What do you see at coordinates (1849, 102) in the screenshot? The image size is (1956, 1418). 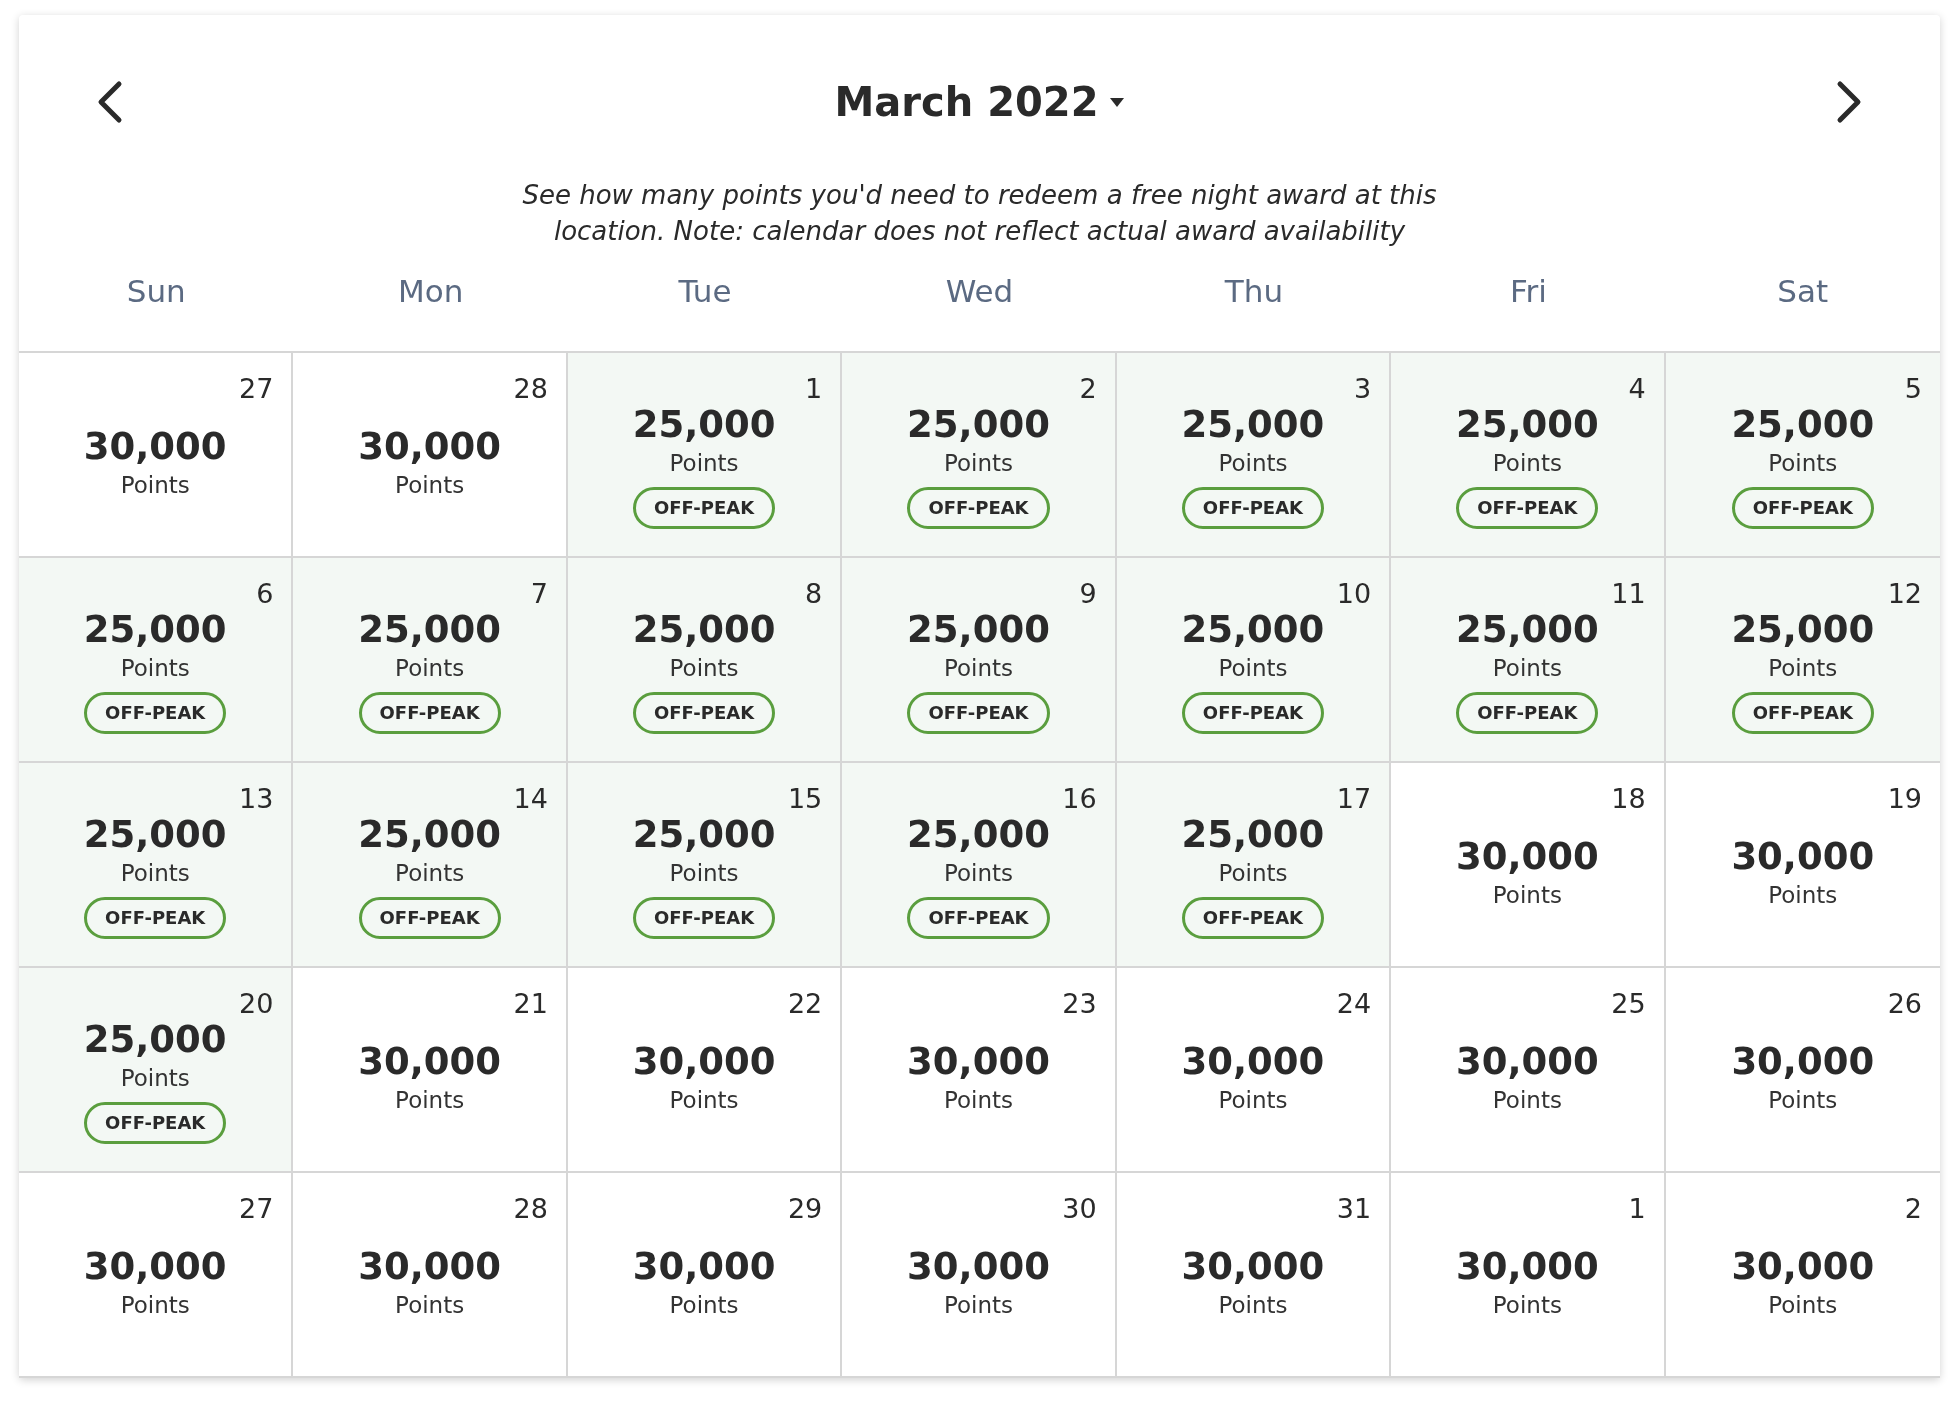 I see `chevron-right-icon` at bounding box center [1849, 102].